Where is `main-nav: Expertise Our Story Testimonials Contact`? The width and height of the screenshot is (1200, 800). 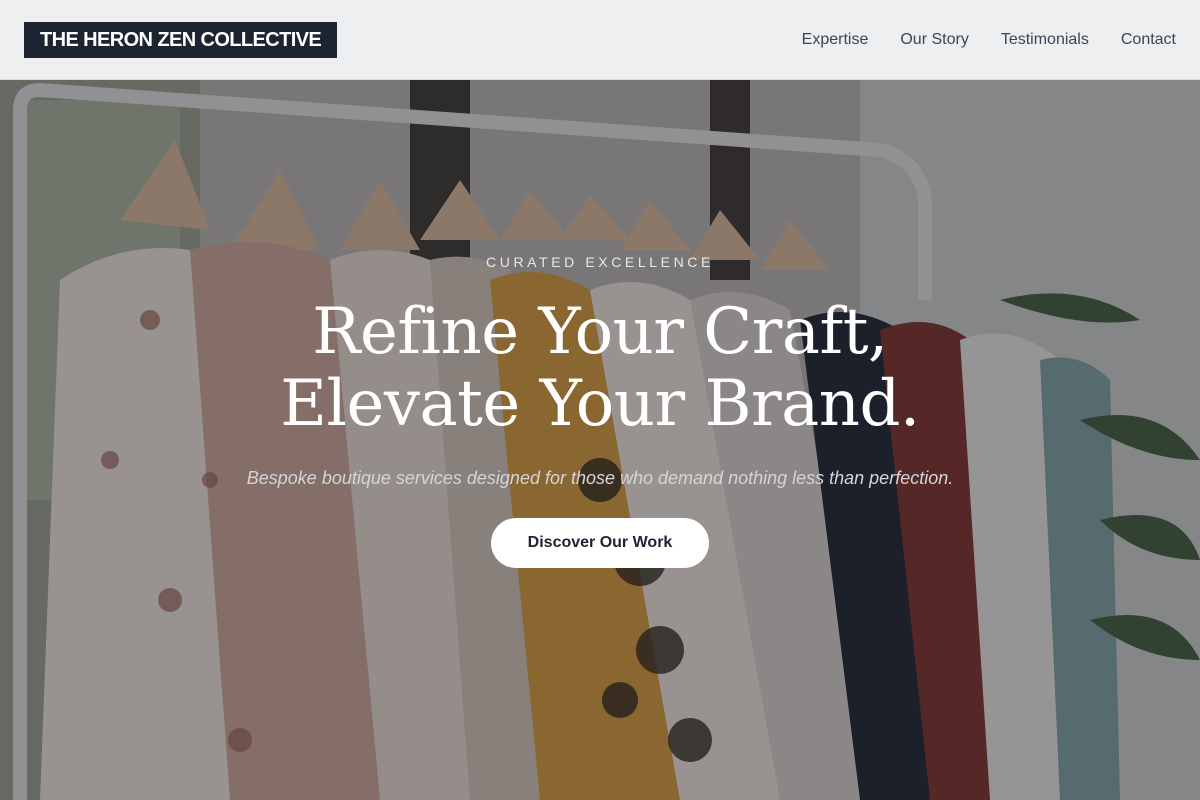 main-nav: Expertise Our Story Testimonials Contact is located at coordinates (989, 40).